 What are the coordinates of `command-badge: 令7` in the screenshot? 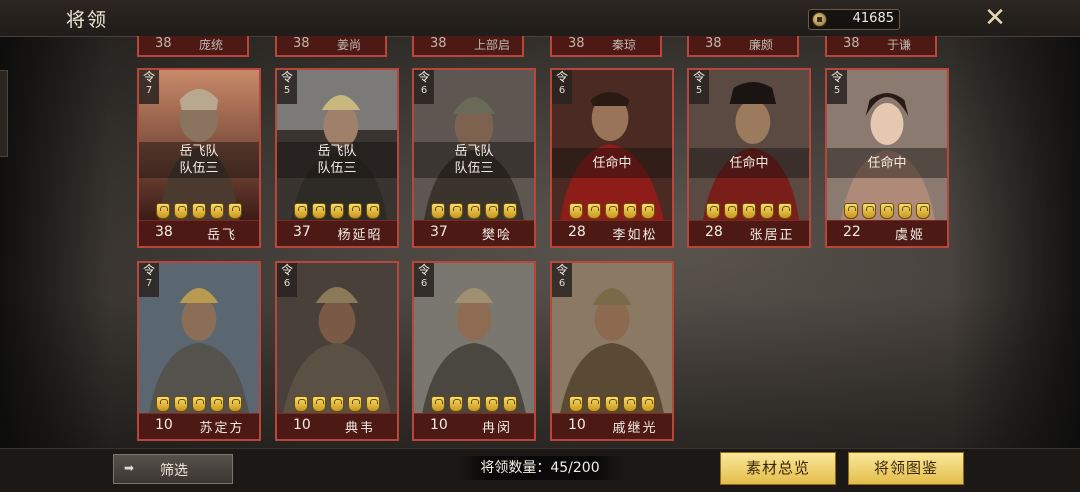 It's located at (149, 87).